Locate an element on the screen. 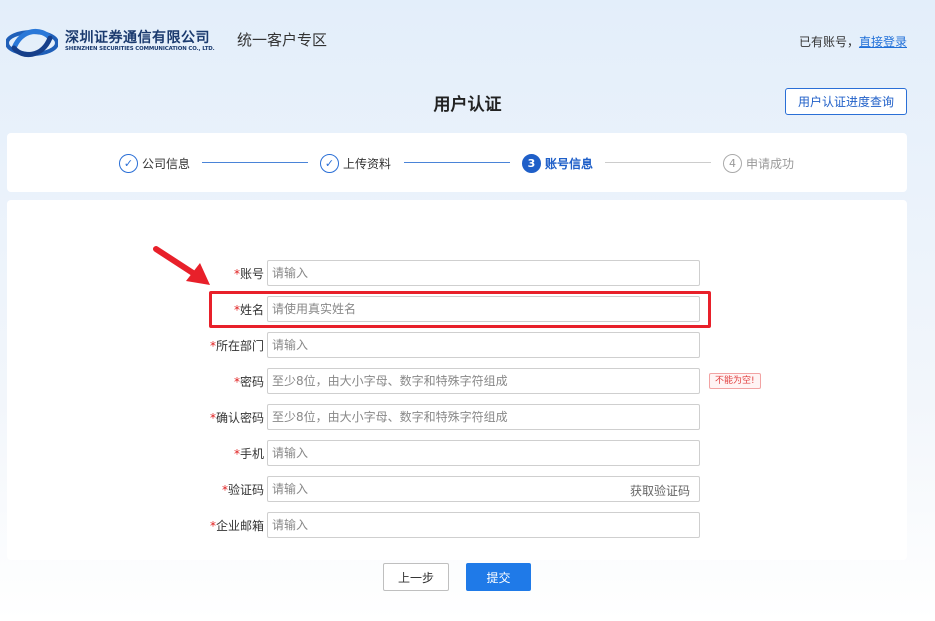 This screenshot has height=621, width=935. company-logo-icon is located at coordinates (32, 43).